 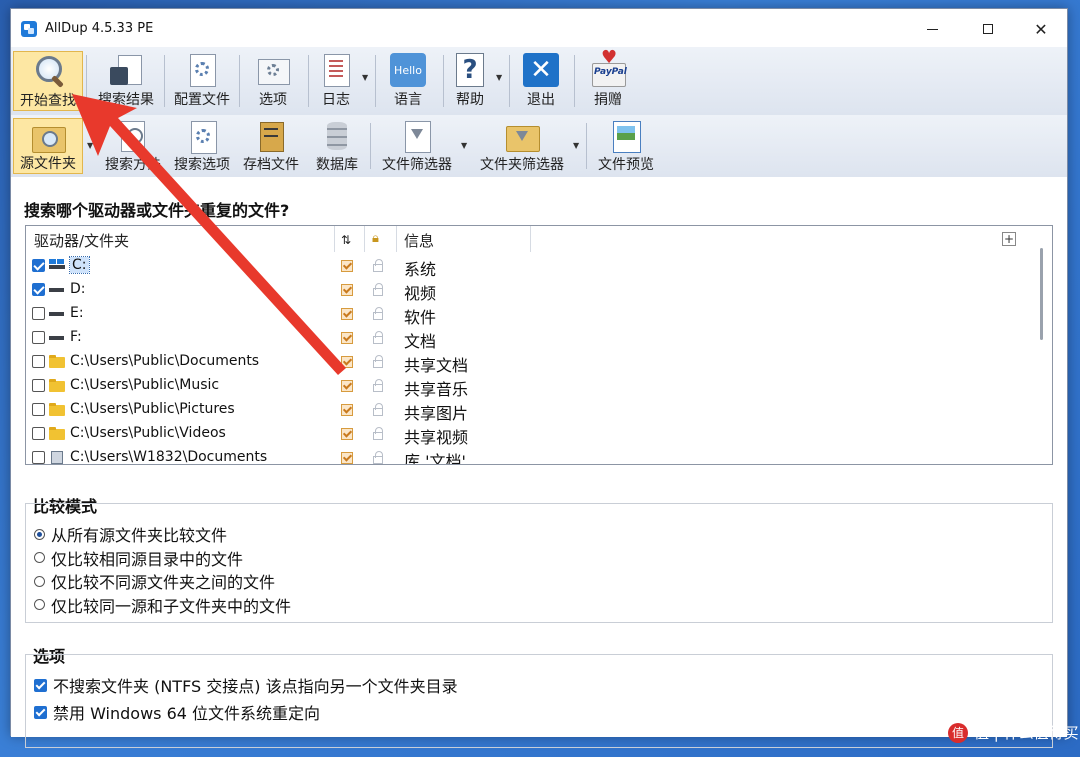 What do you see at coordinates (138, 558) in the screenshot?
I see `compare-mode-option: 仅比较相同源目录中的文件` at bounding box center [138, 558].